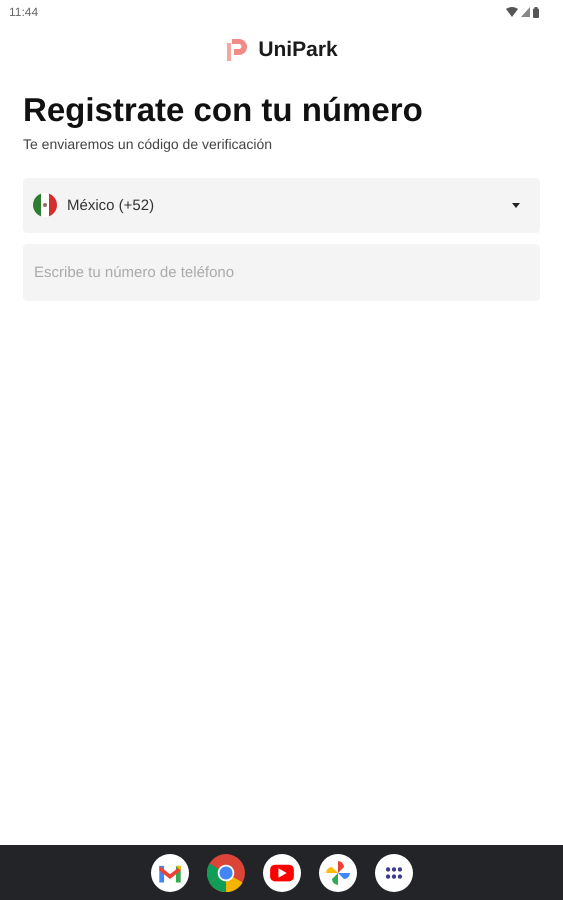 This screenshot has width=563, height=900. Describe the element at coordinates (281, 205) in the screenshot. I see `country-select: México (+52)` at that location.